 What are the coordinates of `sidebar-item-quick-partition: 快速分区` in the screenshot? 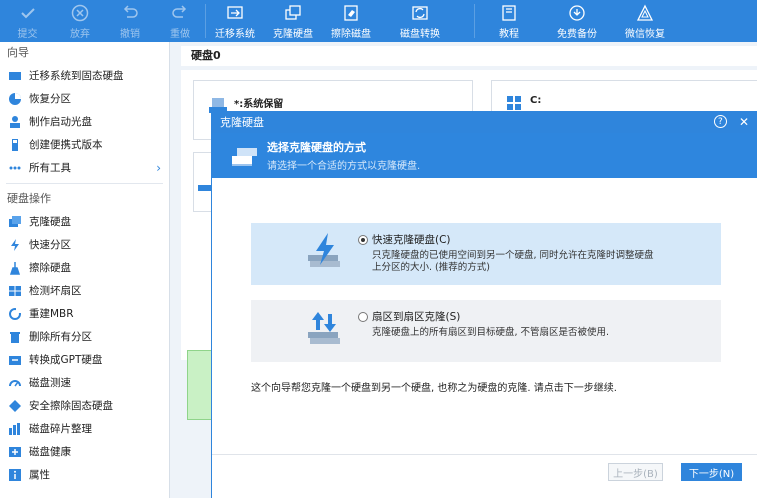 It's located at (84, 244).